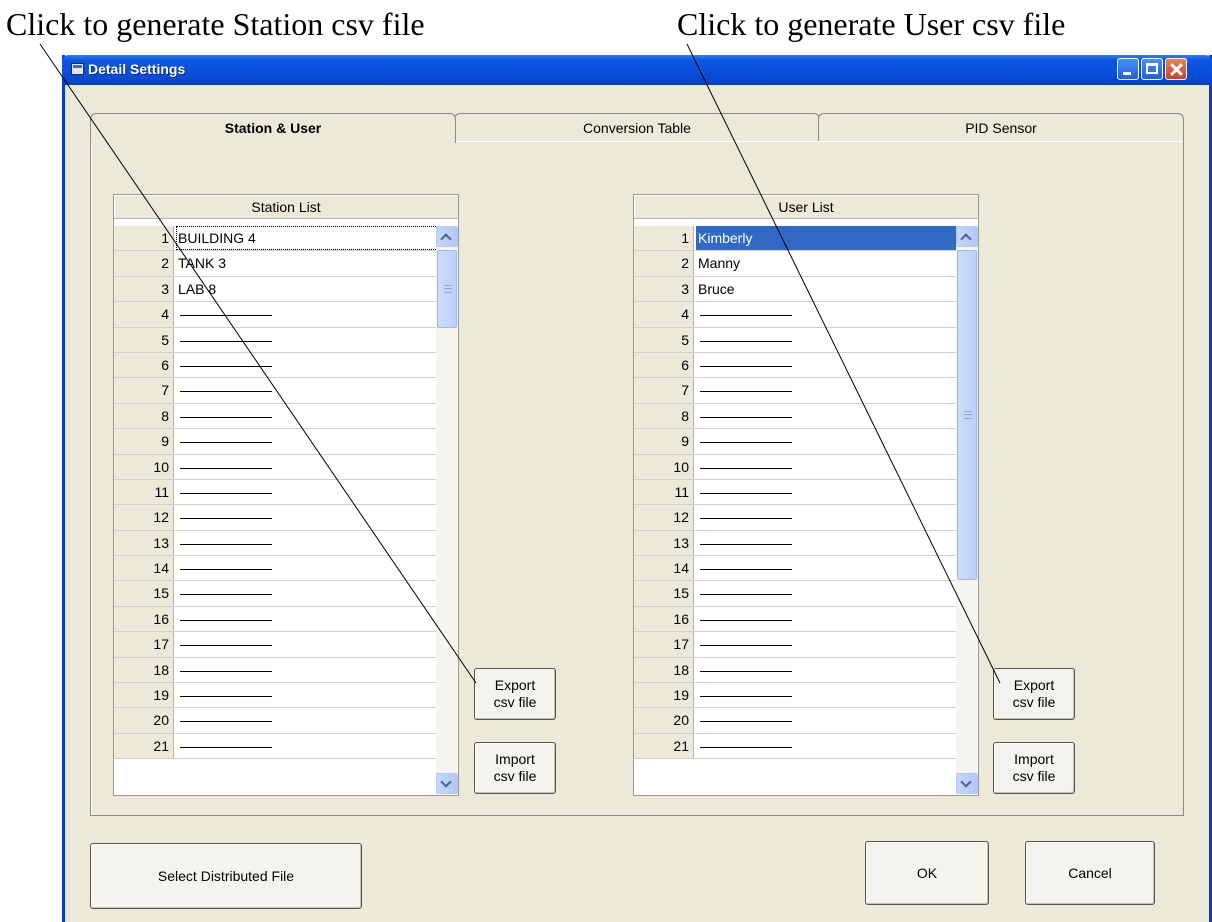  I want to click on row-number: 6, so click(144, 365).